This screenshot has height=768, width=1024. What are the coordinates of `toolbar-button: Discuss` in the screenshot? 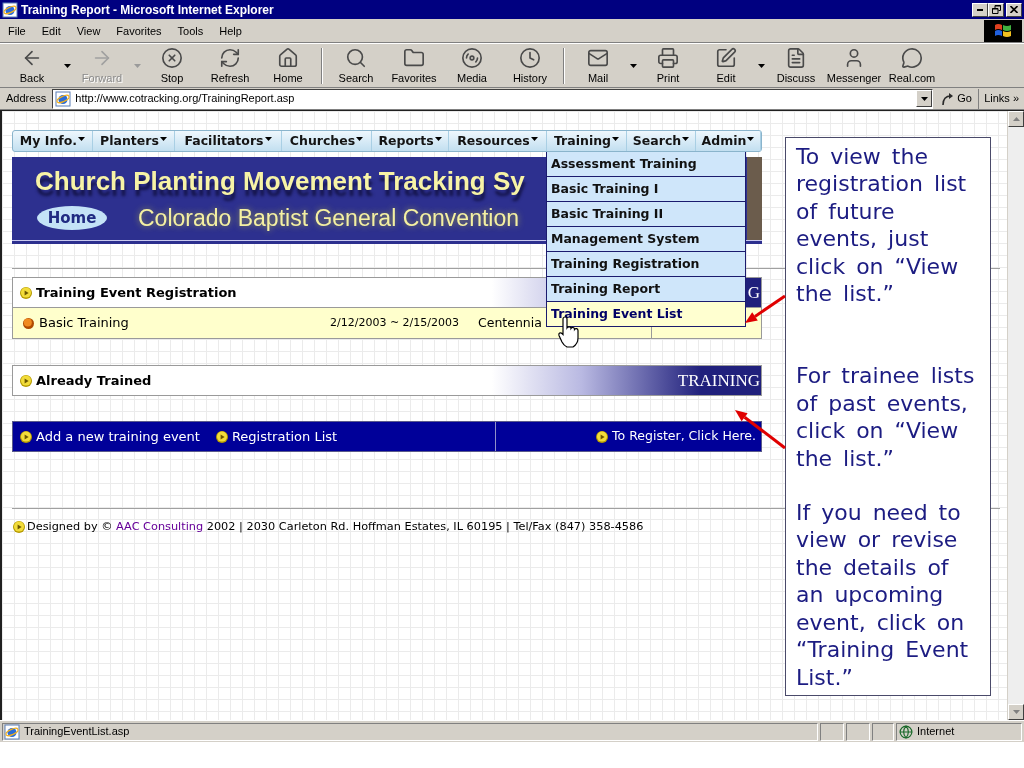 It's located at (796, 65).